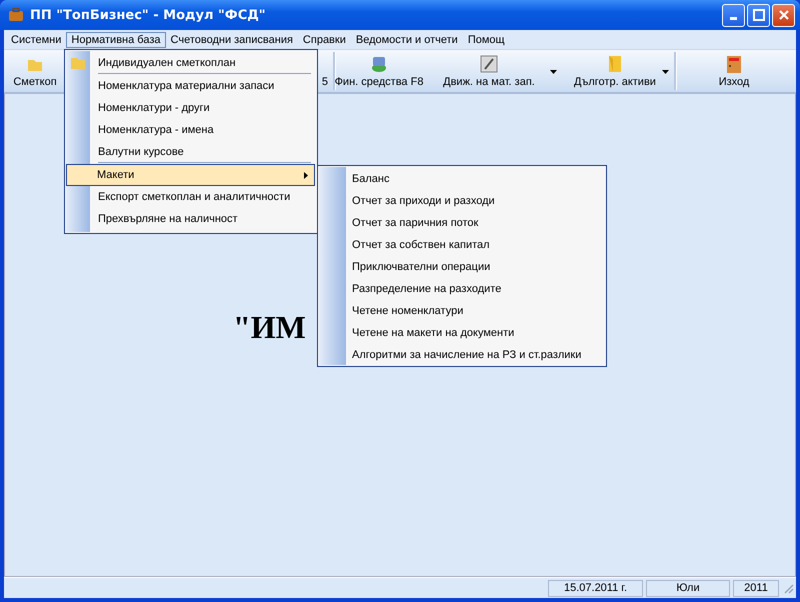  What do you see at coordinates (324, 40) in the screenshot?
I see `menu-item: Справки` at bounding box center [324, 40].